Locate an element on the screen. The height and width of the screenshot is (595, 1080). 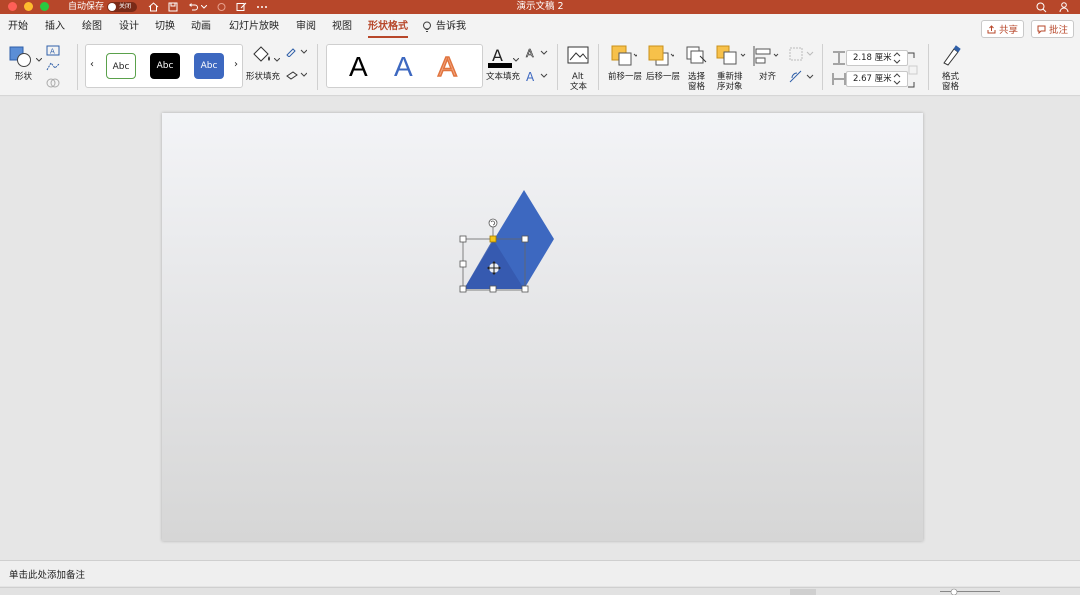
shape-effects-icon is located at coordinates (296, 76).